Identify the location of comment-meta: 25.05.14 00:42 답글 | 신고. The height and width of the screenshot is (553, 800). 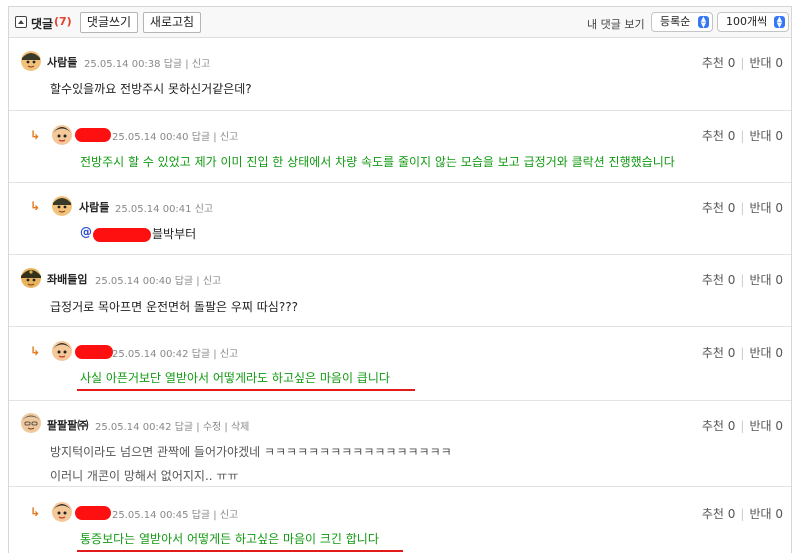
(175, 352).